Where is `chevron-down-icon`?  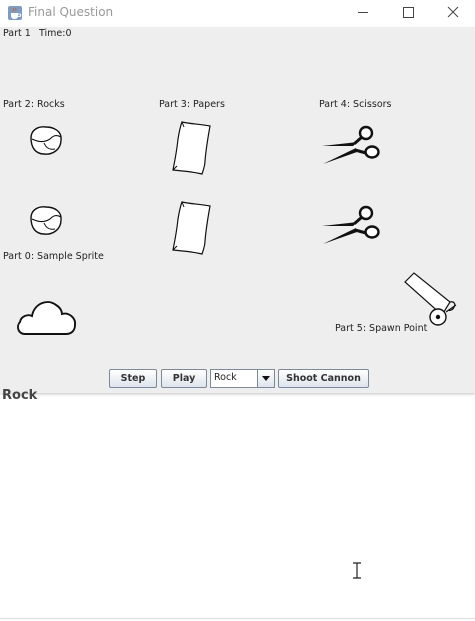 chevron-down-icon is located at coordinates (266, 378).